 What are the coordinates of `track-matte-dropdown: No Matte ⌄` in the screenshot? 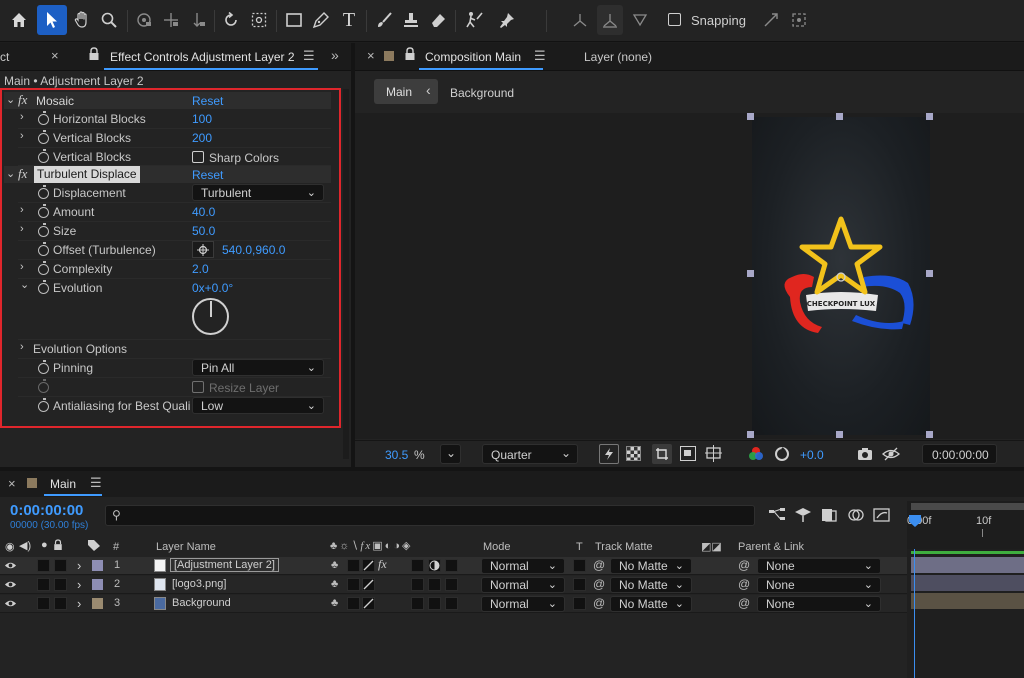 It's located at (651, 566).